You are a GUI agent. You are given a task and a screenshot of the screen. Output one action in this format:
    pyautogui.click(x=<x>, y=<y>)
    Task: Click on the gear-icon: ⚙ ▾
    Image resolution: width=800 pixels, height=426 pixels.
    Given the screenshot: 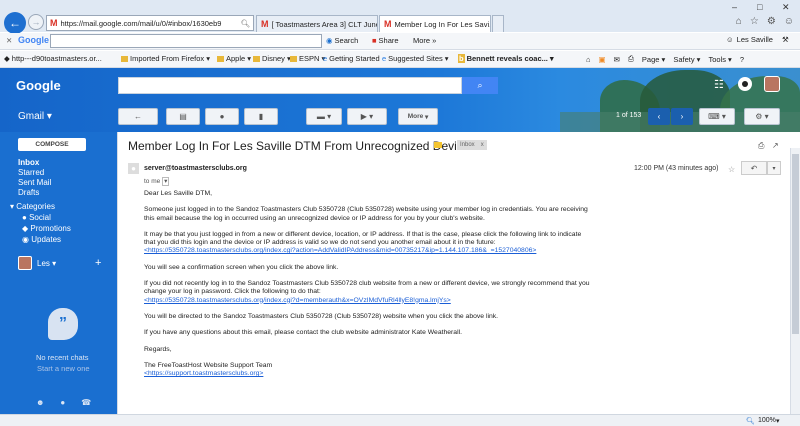 What is the action you would take?
    pyautogui.click(x=762, y=116)
    